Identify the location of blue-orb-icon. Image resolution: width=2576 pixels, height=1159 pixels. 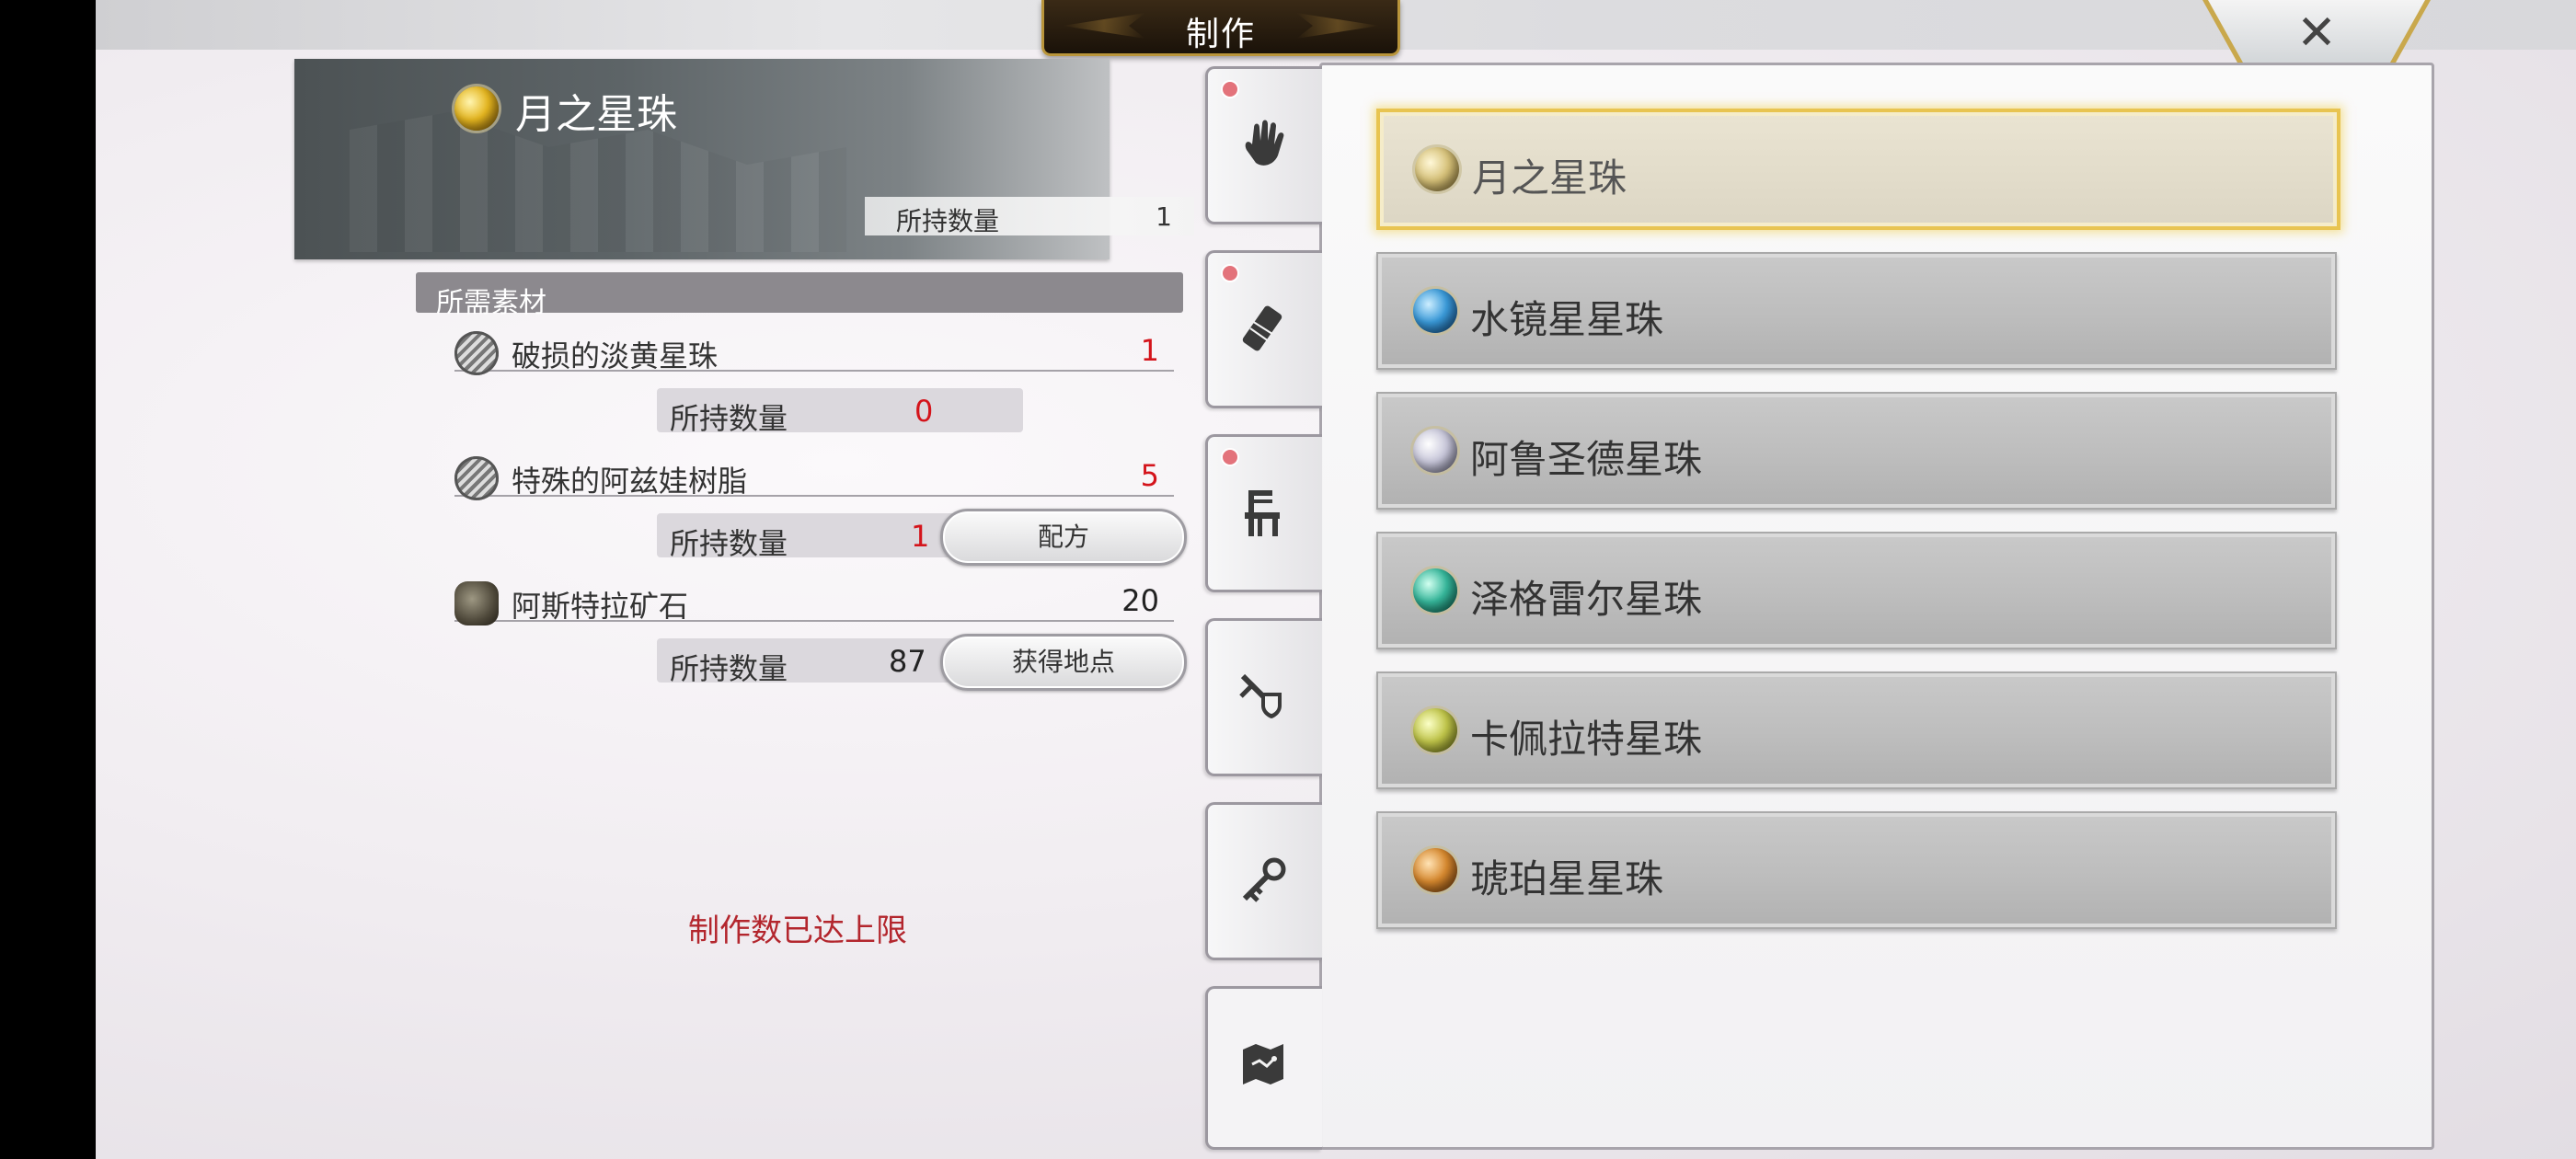
(1435, 311).